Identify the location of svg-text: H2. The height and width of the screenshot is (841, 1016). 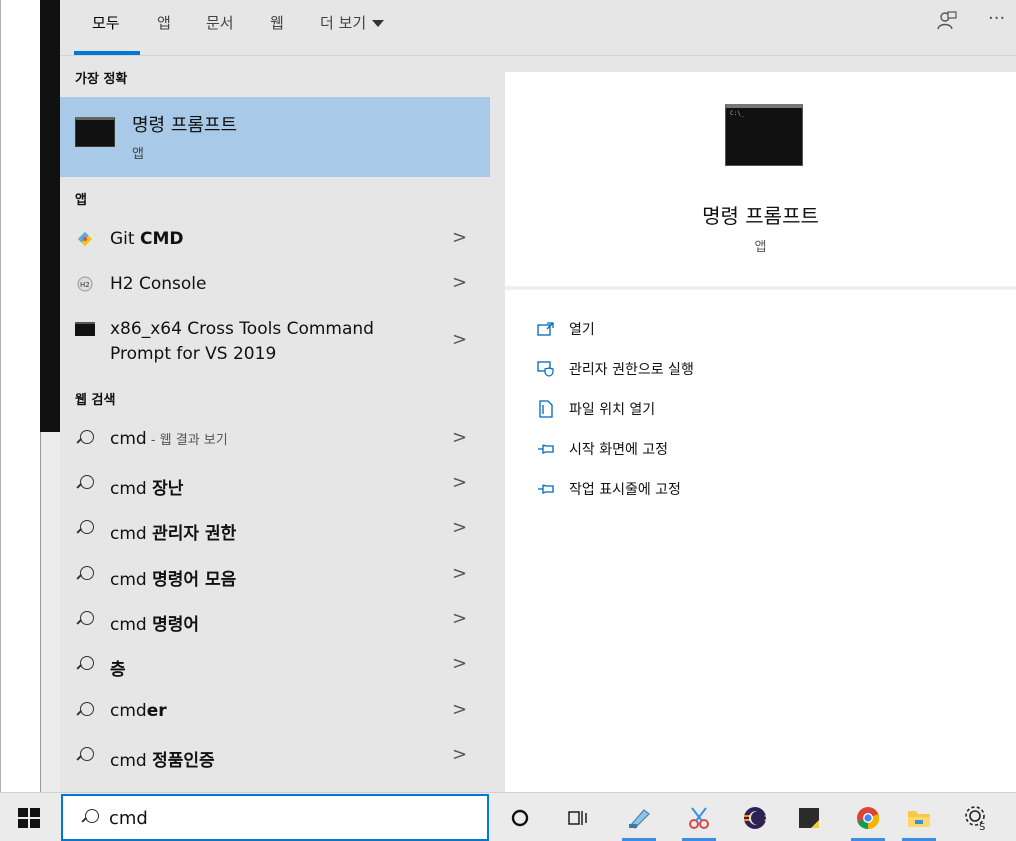
(85, 285).